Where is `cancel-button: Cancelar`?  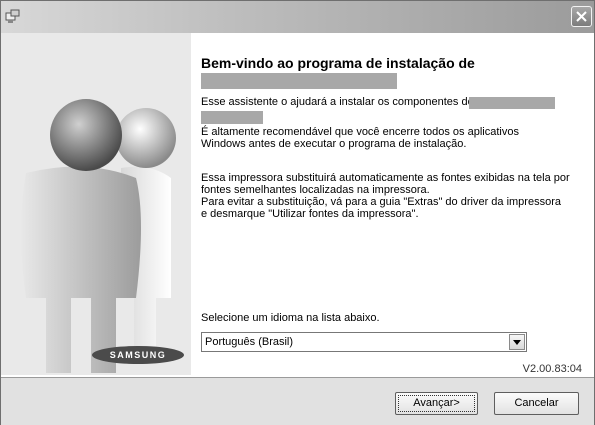 cancel-button: Cancelar is located at coordinates (536, 403).